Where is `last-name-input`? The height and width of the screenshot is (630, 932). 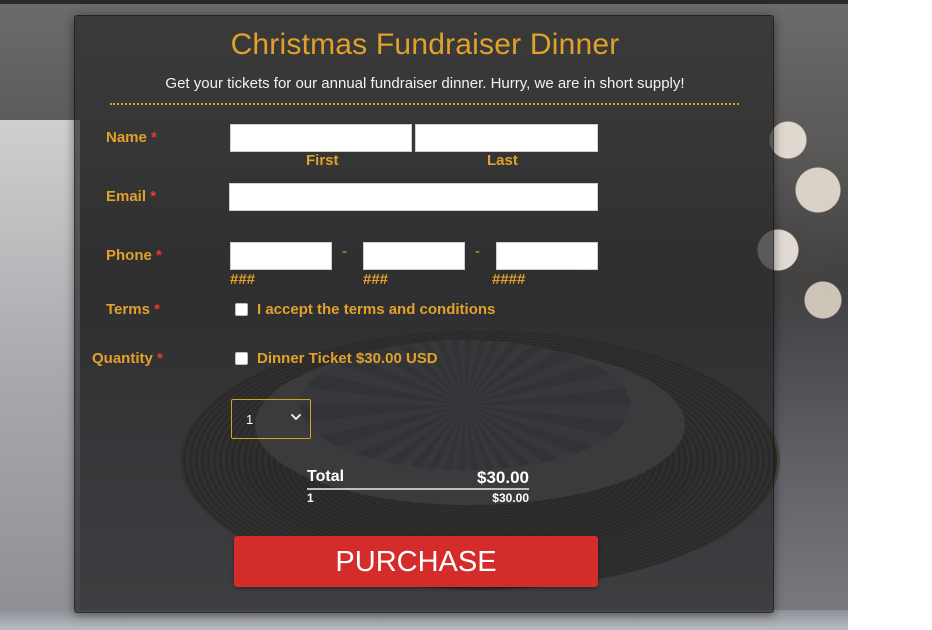 last-name-input is located at coordinates (506, 138).